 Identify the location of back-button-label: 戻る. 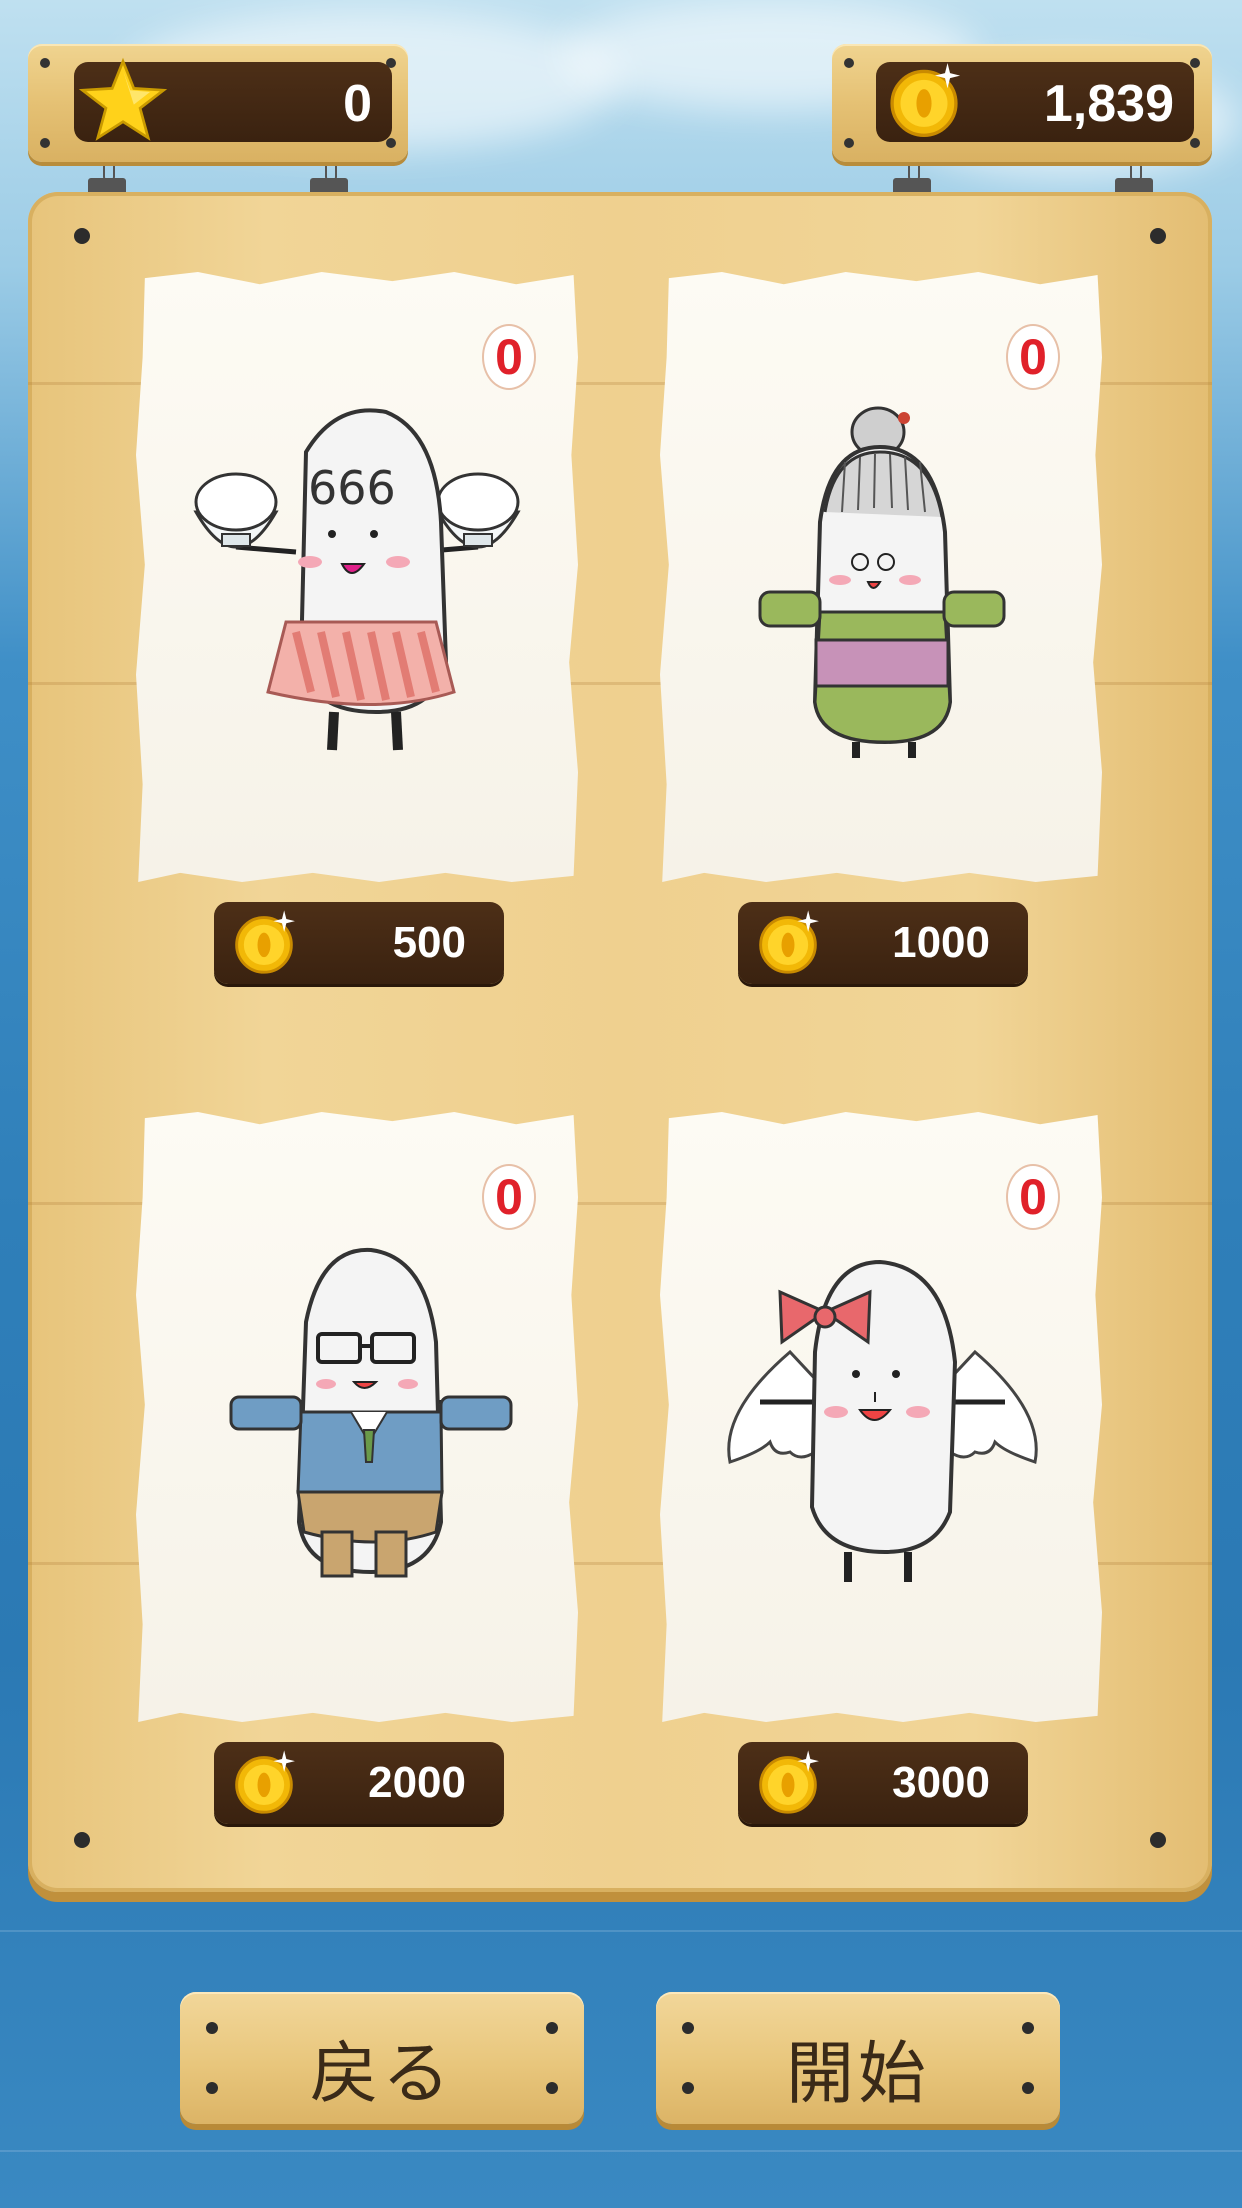
(381, 2074).